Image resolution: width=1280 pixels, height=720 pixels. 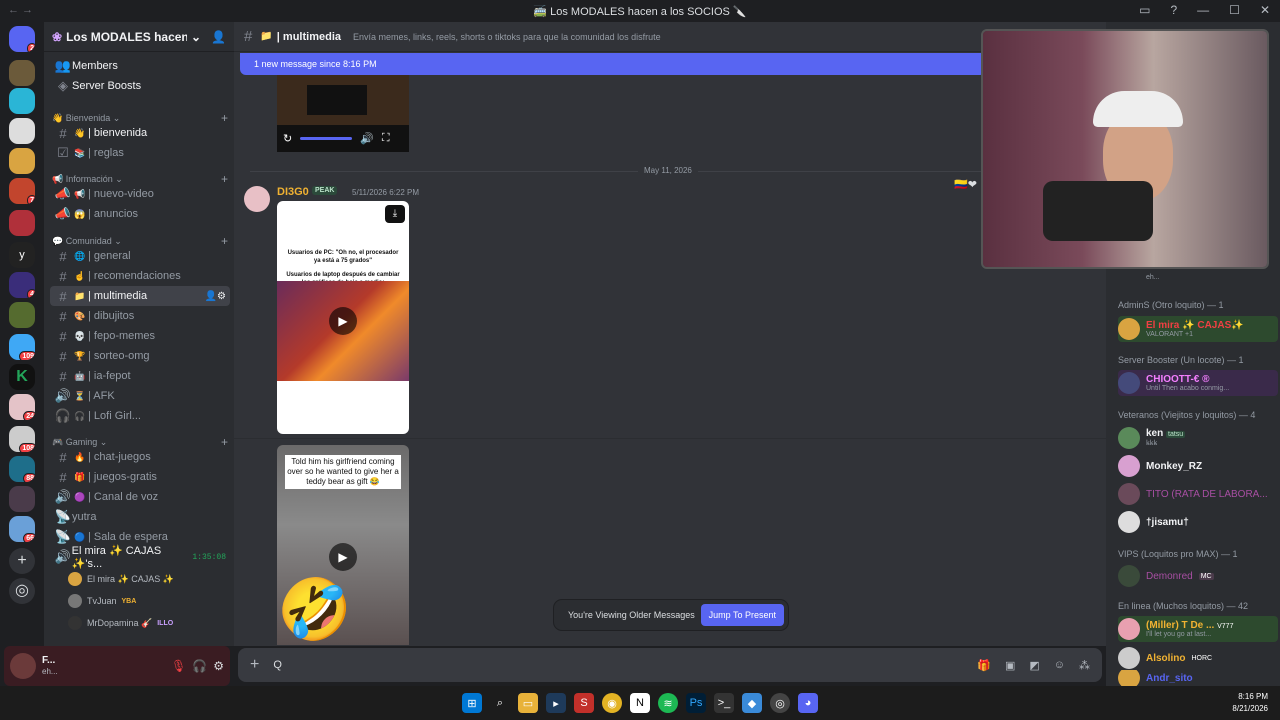 I want to click on server-icon: 24, so click(x=22, y=407).